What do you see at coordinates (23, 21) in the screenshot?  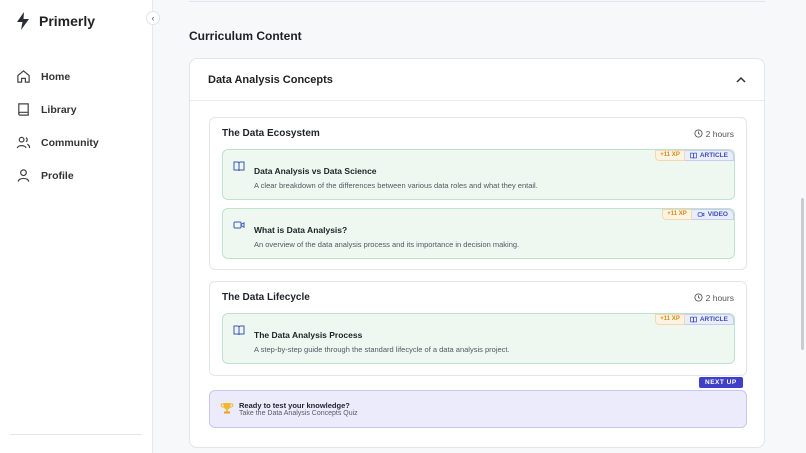 I see `bolt-icon` at bounding box center [23, 21].